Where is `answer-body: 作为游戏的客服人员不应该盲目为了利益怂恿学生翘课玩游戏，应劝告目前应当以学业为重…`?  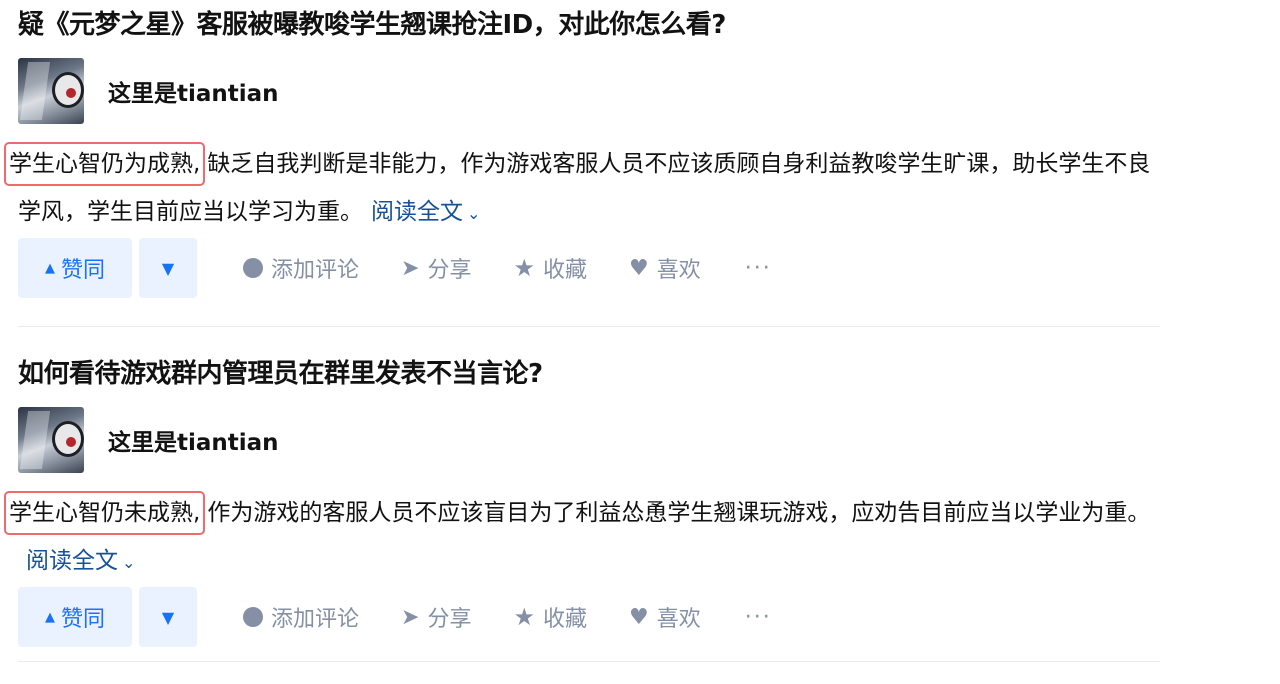 answer-body: 作为游戏的客服人员不应该盲目为了利益怂恿学生翘课玩游戏，应劝告目前应当以学业为重… is located at coordinates (679, 513).